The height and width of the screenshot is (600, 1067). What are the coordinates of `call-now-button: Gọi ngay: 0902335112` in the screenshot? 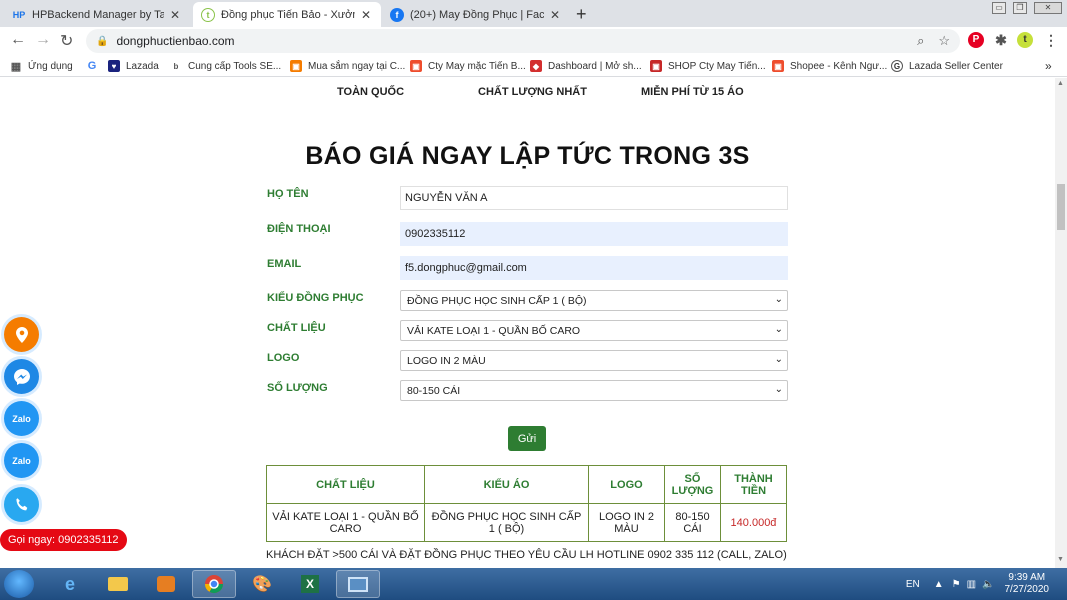 It's located at (63, 540).